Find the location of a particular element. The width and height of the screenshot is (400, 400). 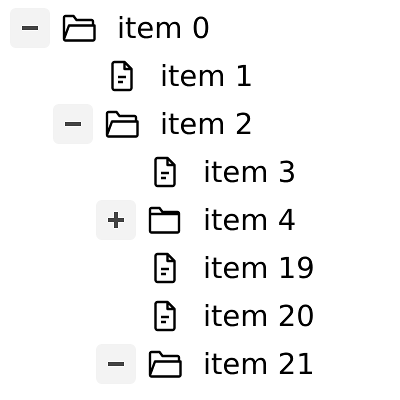

tree-item-label: item 0 is located at coordinates (163, 28).